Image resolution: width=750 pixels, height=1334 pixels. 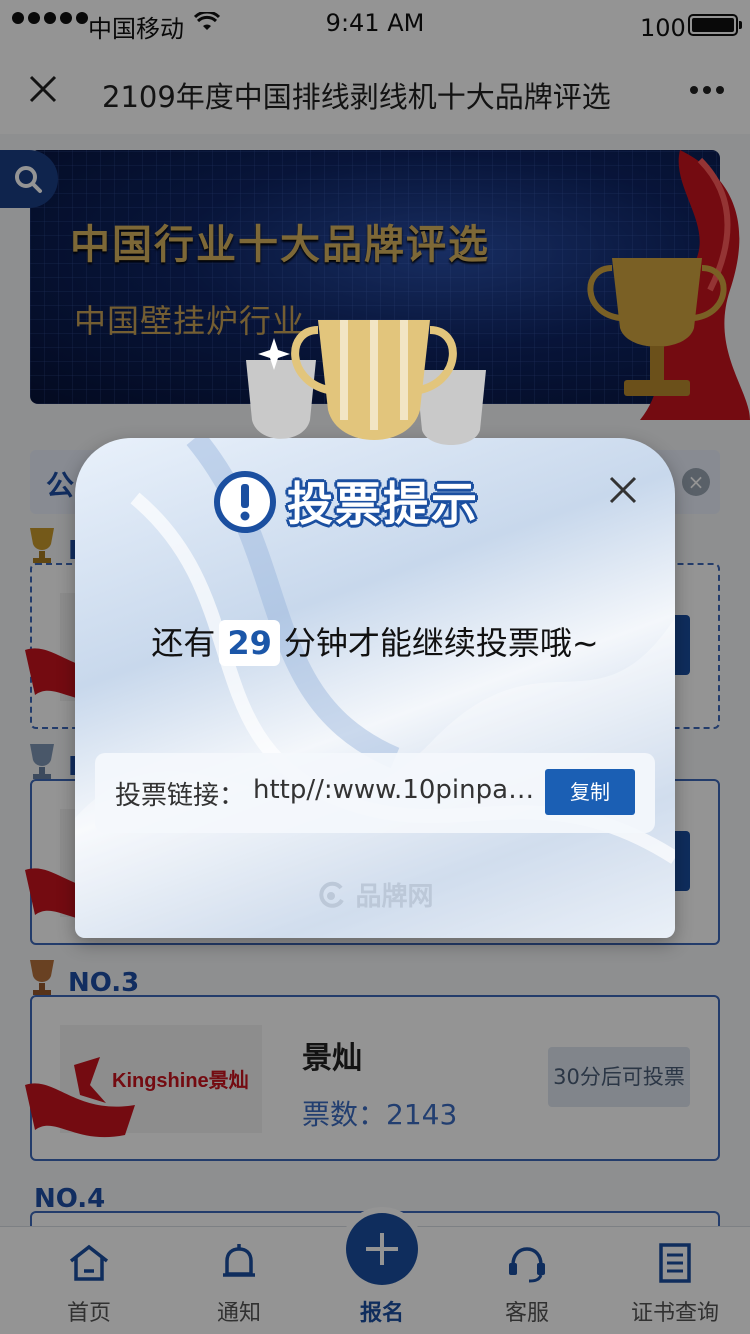 I want to click on brand-watermark: 品牌网, so click(x=375, y=894).